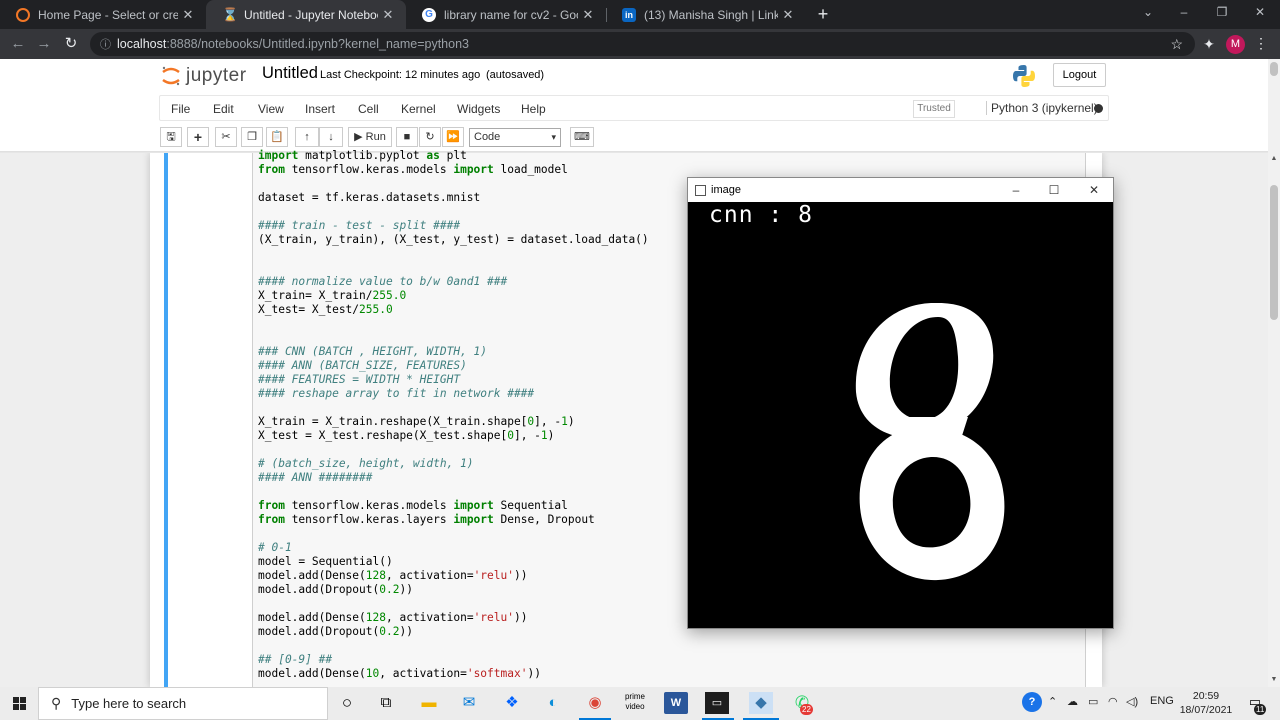 The height and width of the screenshot is (720, 1280). What do you see at coordinates (1274, 69) in the screenshot?
I see `page-scrollbar-thumb` at bounding box center [1274, 69].